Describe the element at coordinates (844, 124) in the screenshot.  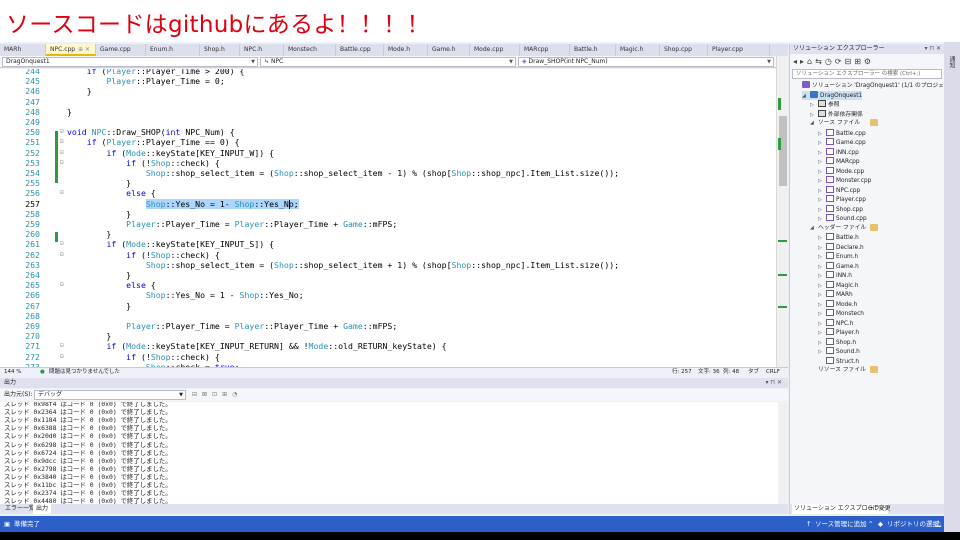
I see `tree-source-folder: ◢ ソース ファイル` at that location.